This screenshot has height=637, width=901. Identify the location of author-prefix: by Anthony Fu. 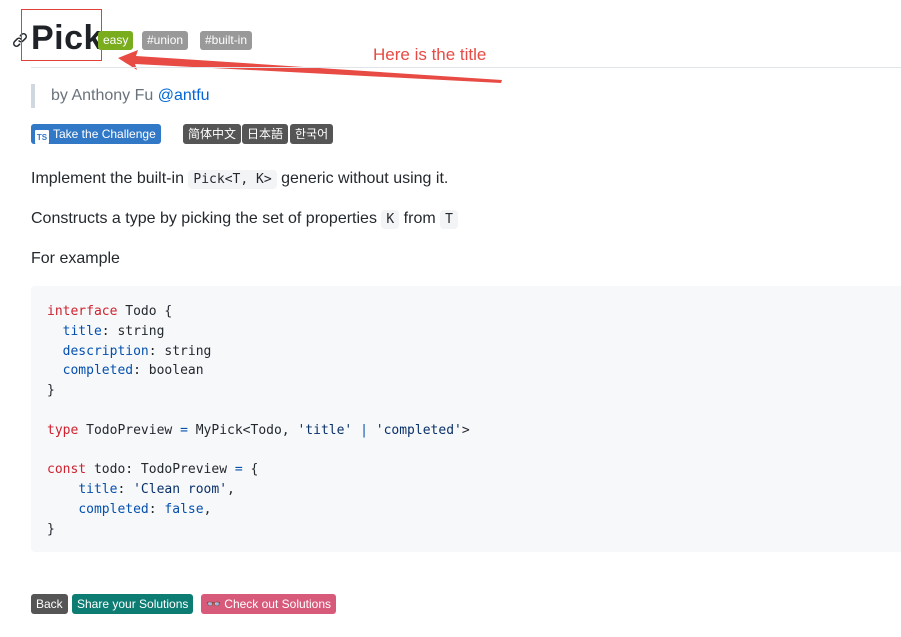
(102, 95).